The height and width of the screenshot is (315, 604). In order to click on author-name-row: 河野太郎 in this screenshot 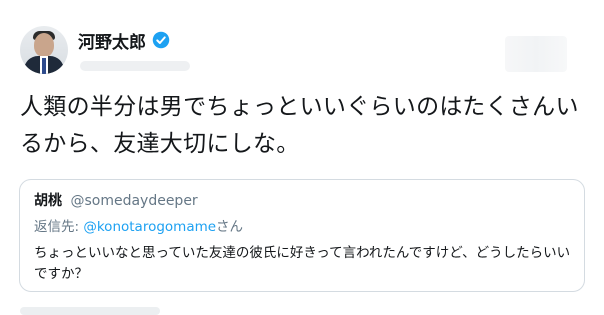, I will do `click(124, 40)`.